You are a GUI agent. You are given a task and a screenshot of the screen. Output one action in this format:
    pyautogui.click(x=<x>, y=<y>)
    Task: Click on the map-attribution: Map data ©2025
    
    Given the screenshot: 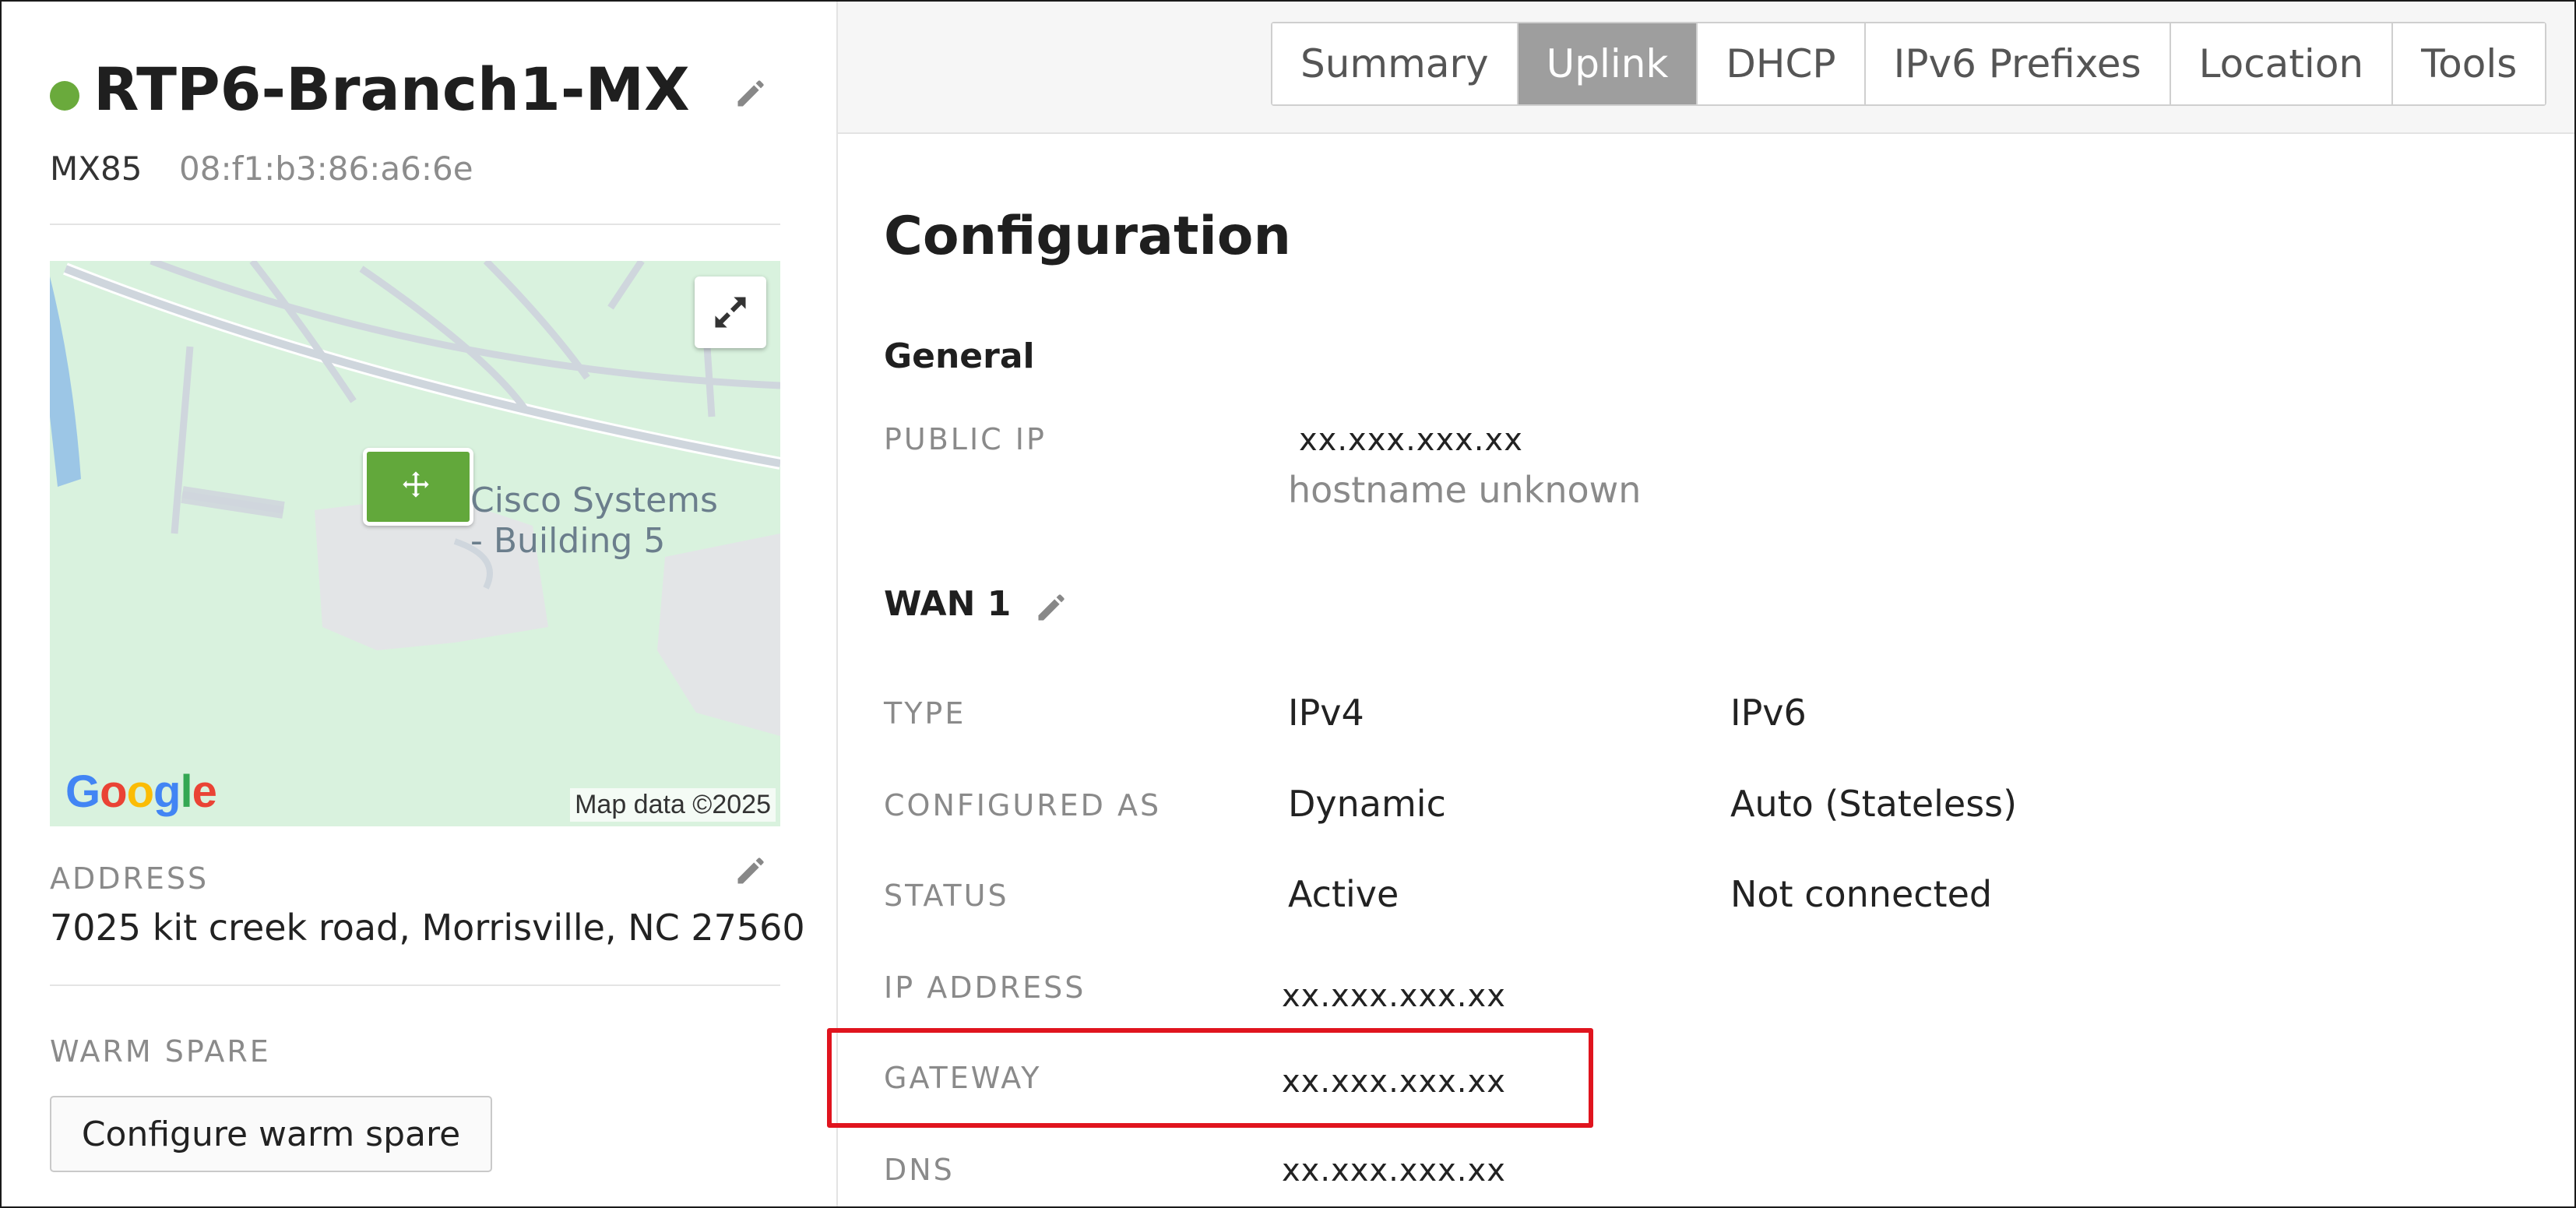 What is the action you would take?
    pyautogui.click(x=673, y=805)
    